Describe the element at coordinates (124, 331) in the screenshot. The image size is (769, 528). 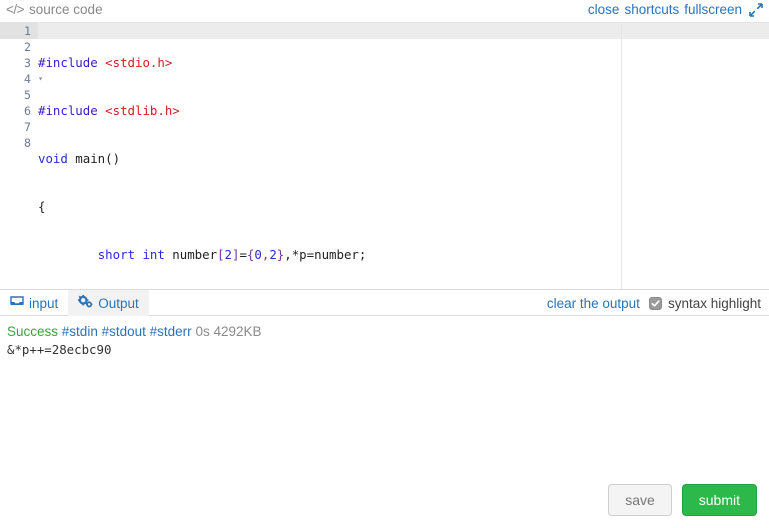
I see `stdout-link: #stdout` at that location.